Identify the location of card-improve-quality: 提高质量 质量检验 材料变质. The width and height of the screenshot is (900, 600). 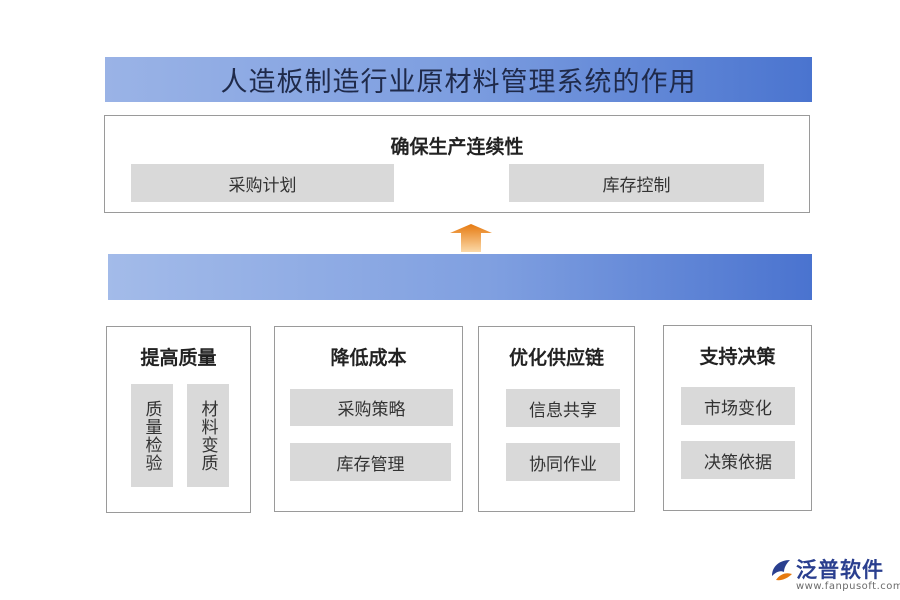
(178, 419).